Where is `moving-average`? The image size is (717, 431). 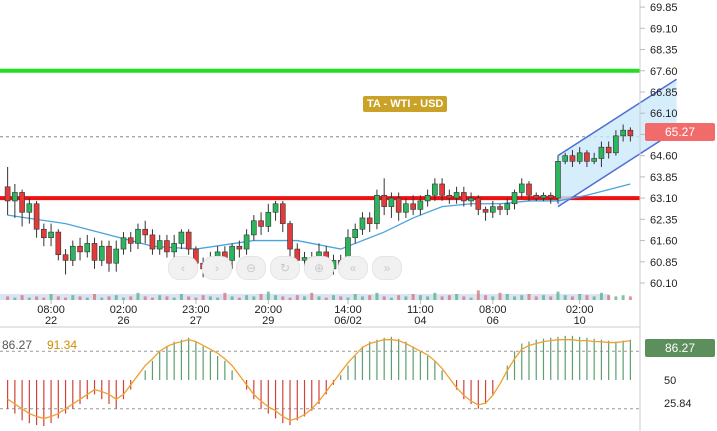
moving-average is located at coordinates (319, 216).